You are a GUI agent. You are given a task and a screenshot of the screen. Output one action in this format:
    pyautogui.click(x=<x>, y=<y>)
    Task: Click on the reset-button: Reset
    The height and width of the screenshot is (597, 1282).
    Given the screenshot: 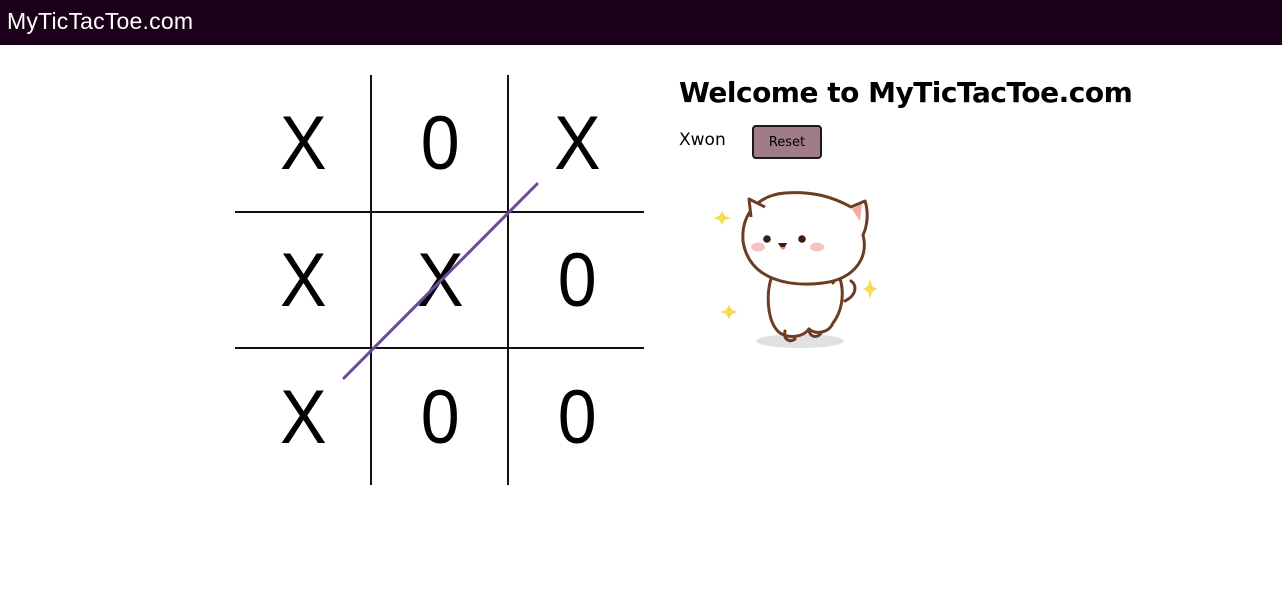 What is the action you would take?
    pyautogui.click(x=787, y=142)
    